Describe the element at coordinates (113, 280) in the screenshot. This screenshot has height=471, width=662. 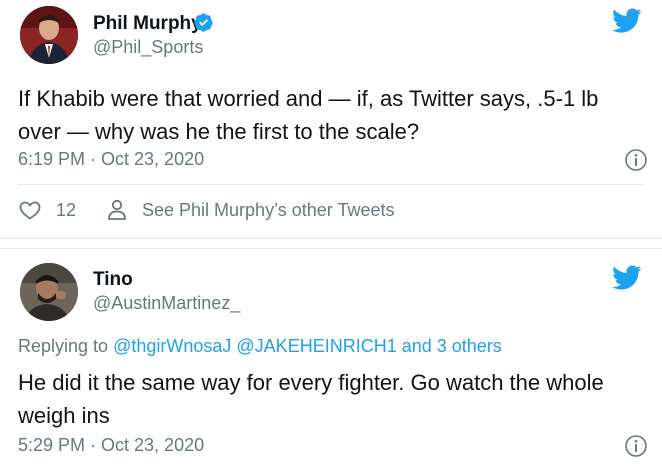
I see `author-name: Tino` at that location.